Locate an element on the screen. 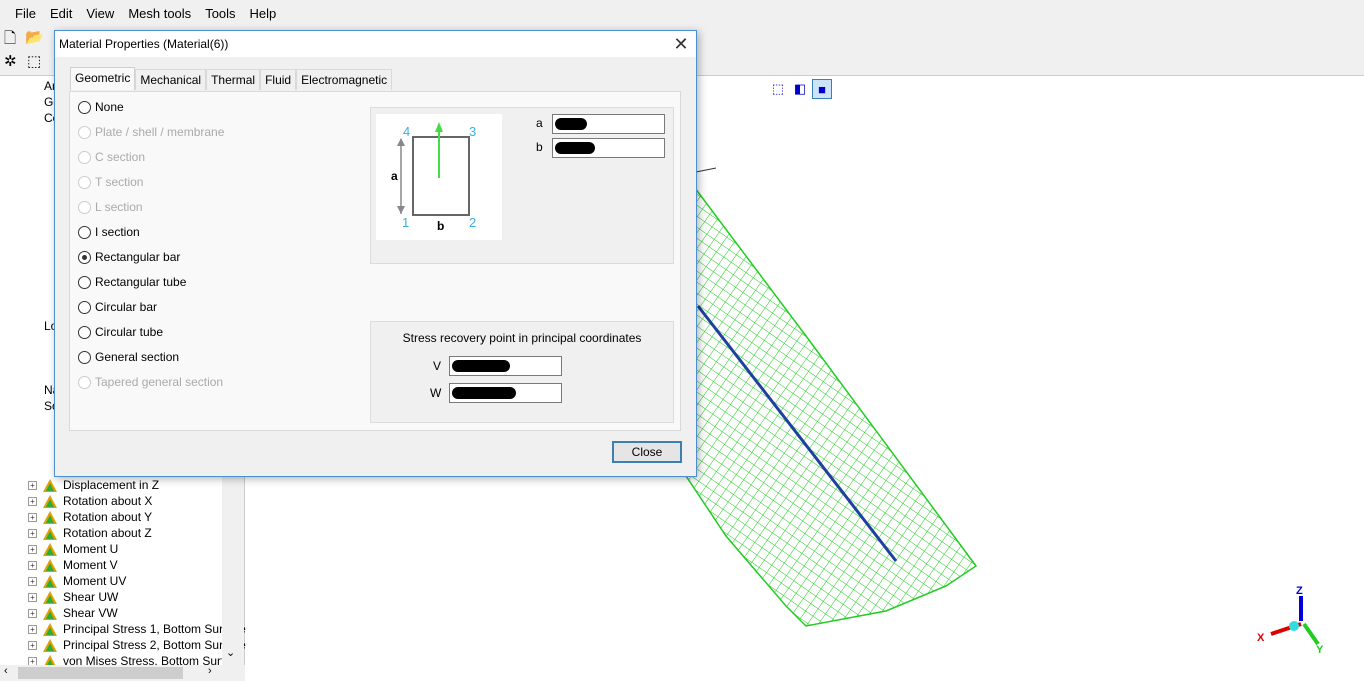  v-input is located at coordinates (505, 366).